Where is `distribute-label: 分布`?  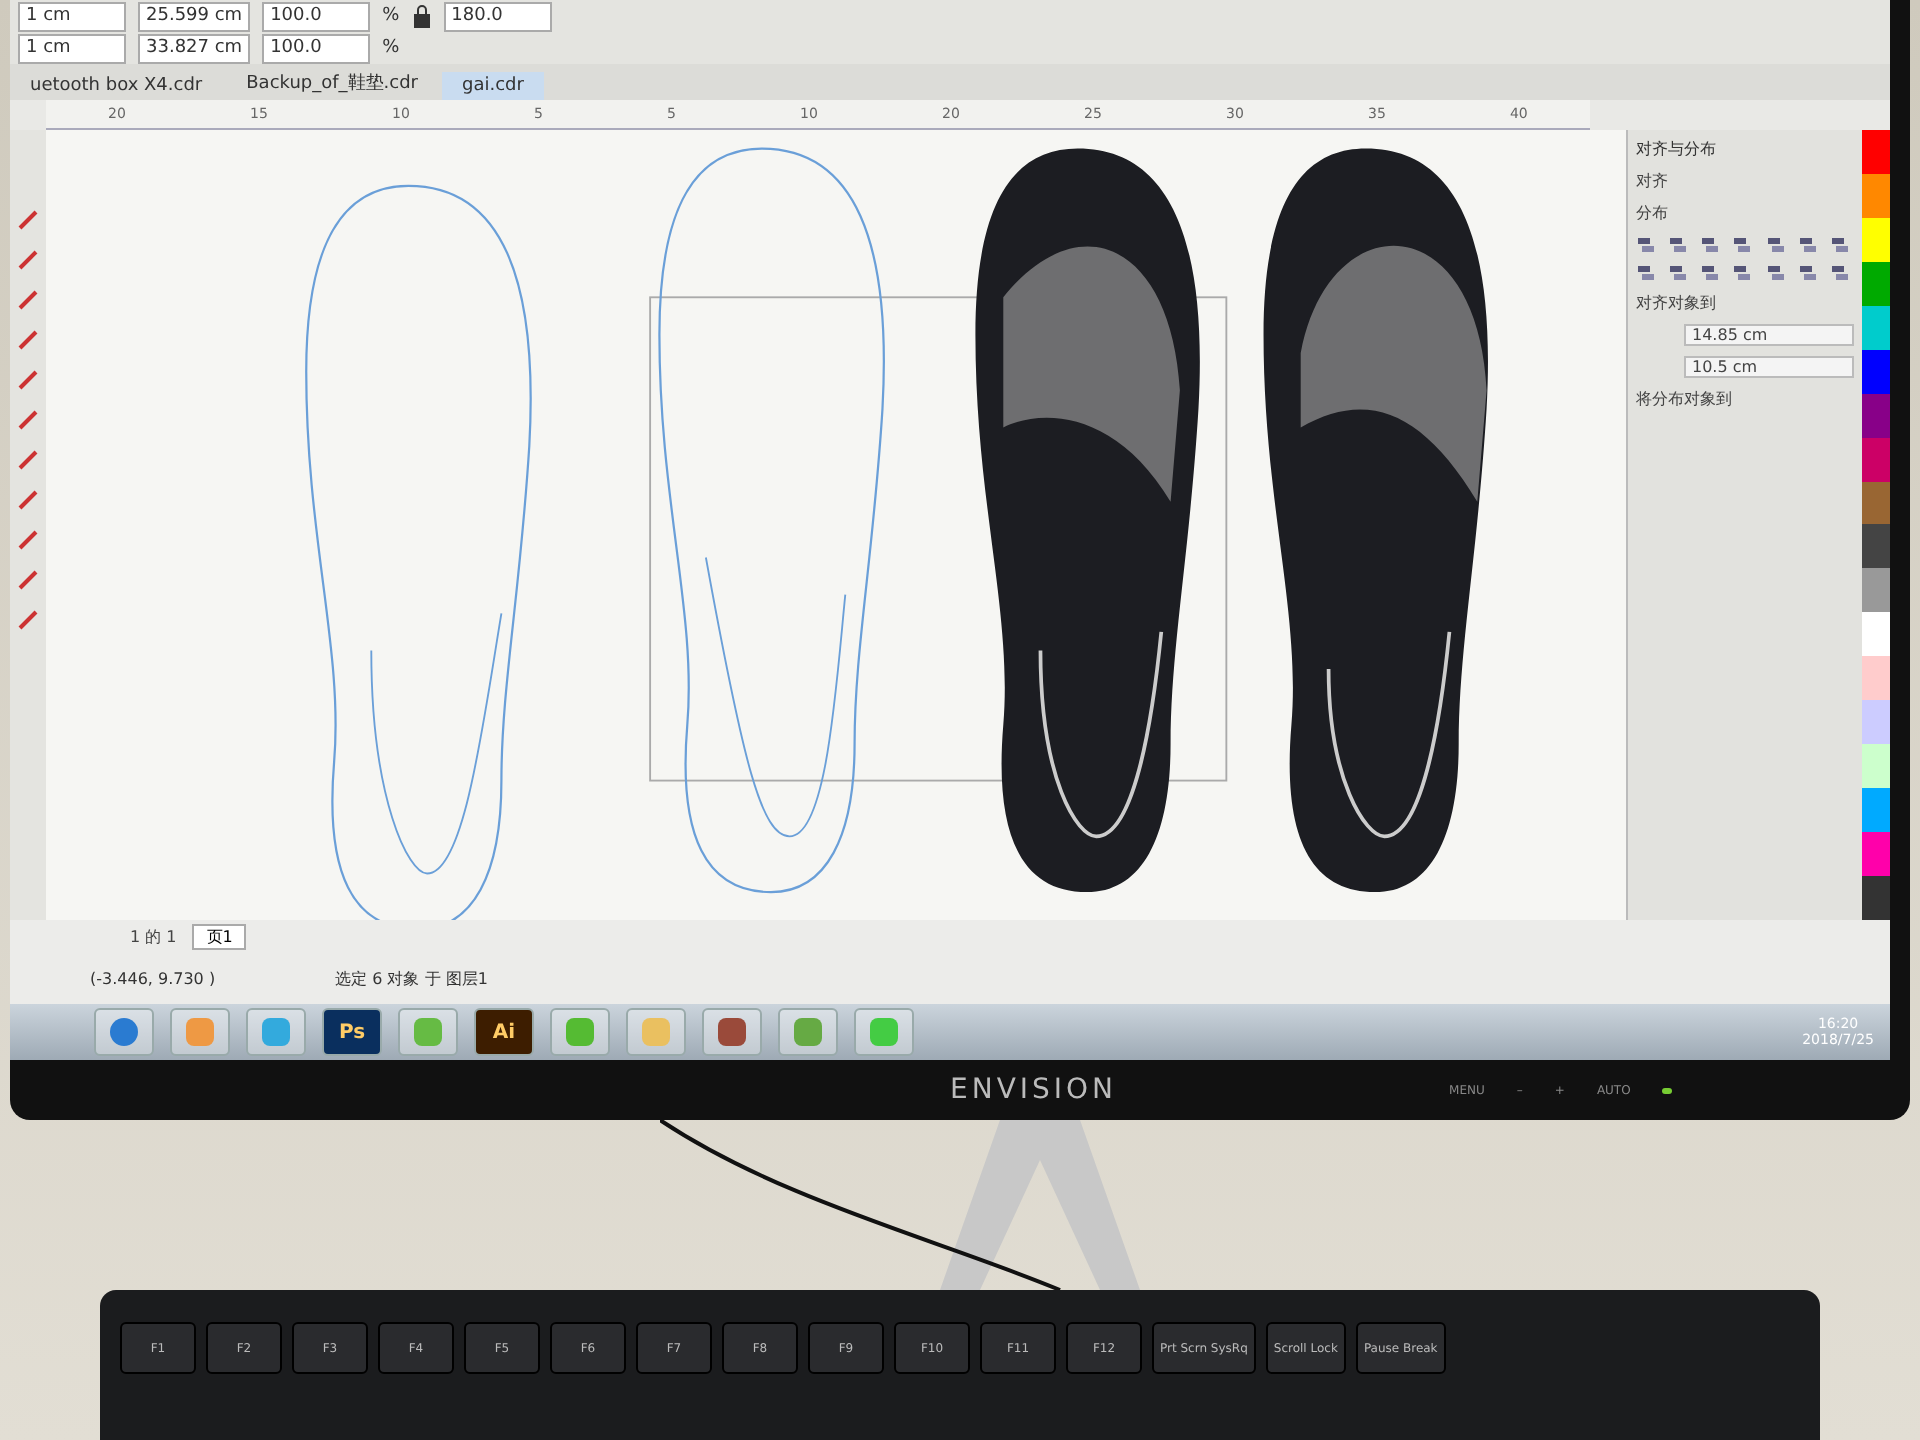 distribute-label: 分布 is located at coordinates (1653, 213).